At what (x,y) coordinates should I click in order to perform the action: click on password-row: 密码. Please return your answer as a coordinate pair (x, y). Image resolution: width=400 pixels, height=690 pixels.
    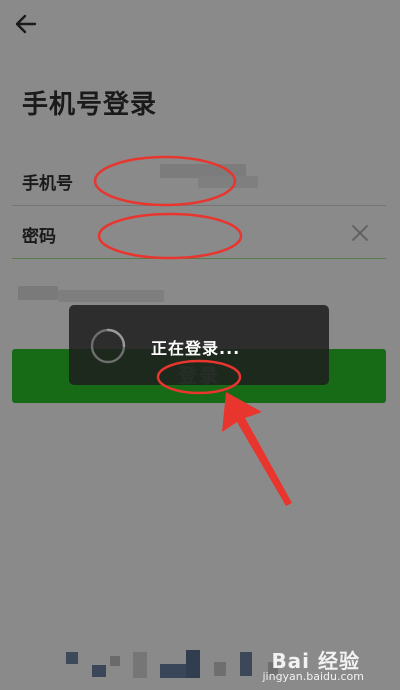
    Looking at the image, I should click on (199, 233).